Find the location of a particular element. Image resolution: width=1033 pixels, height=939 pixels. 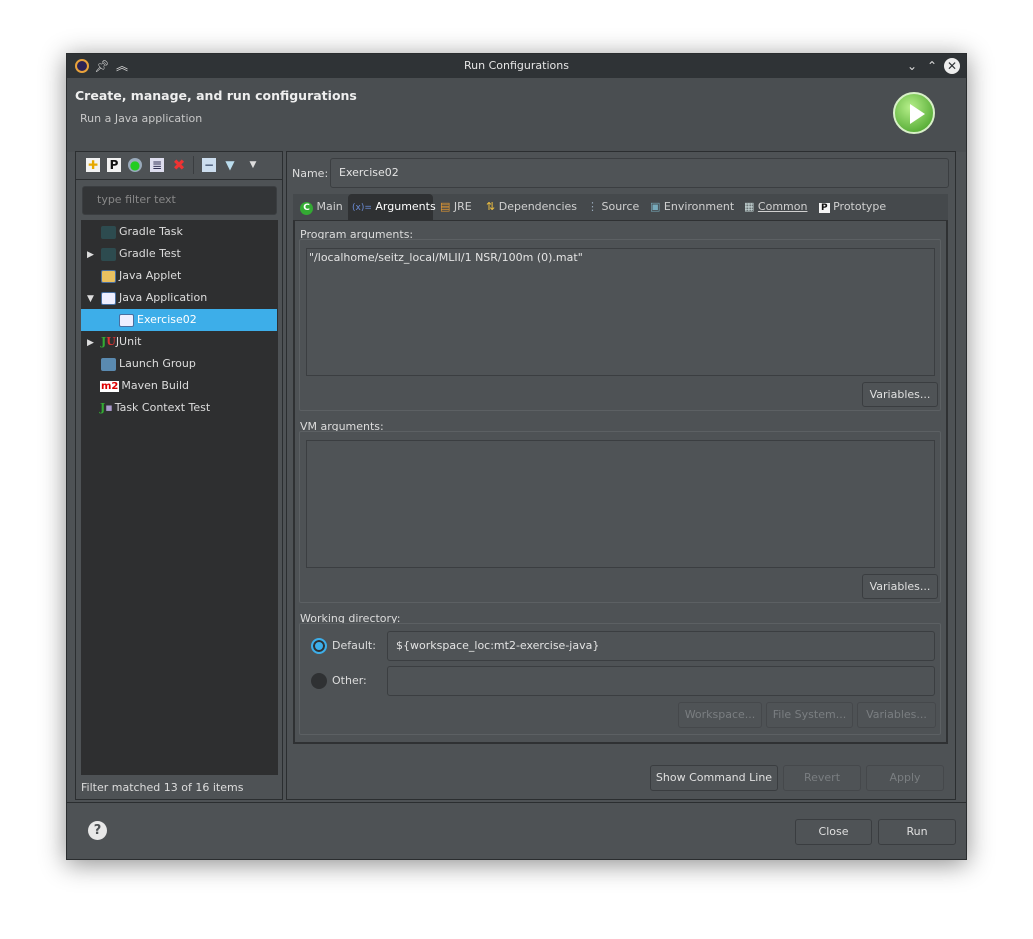

apply-button: Apply is located at coordinates (905, 778).